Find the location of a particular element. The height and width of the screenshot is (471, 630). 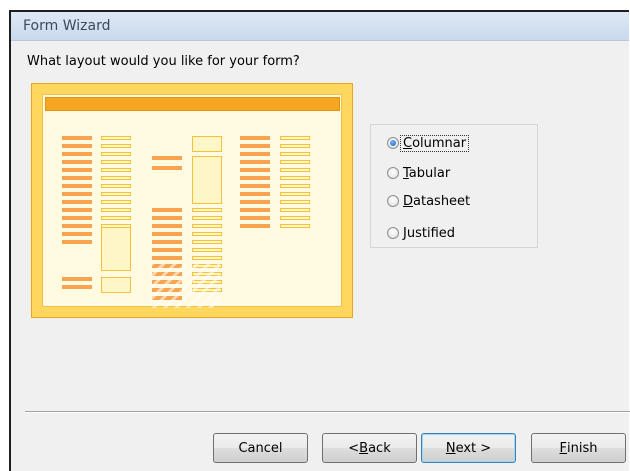

radio-justified-icon is located at coordinates (393, 233).